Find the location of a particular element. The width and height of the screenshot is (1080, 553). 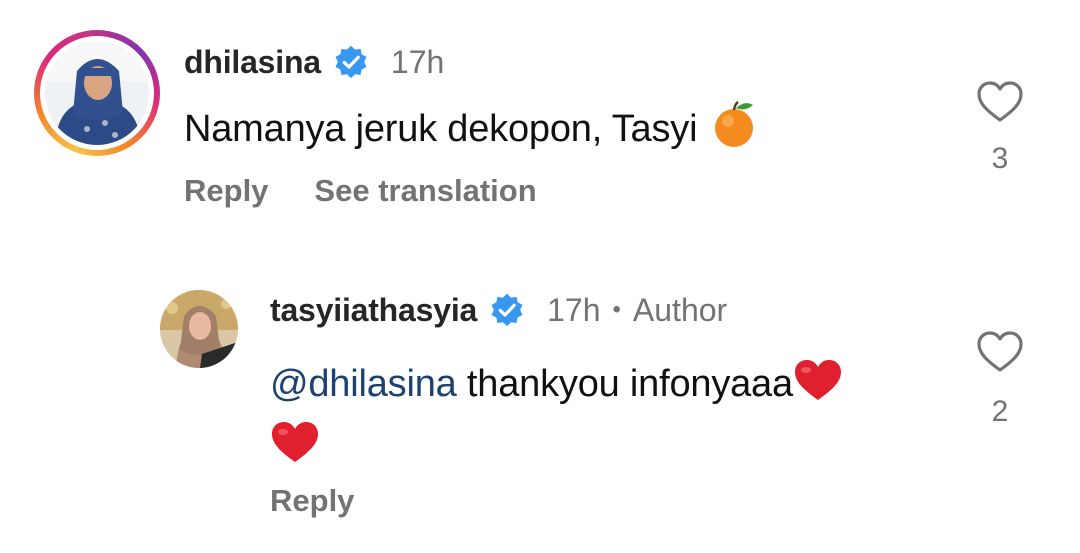

comment-body: Namanya jeruk dekopon, Tasyi is located at coordinates (470, 127).